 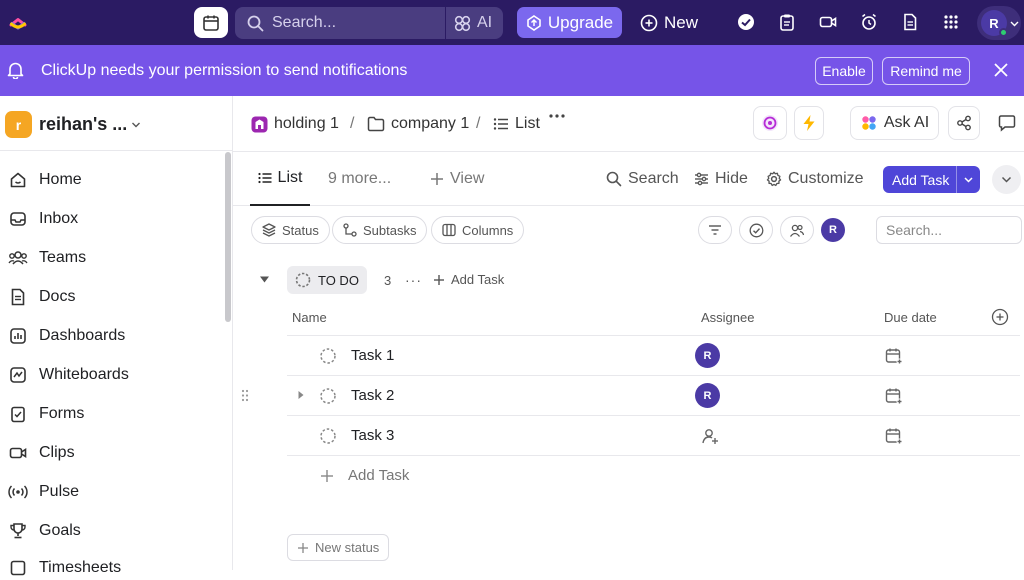 What do you see at coordinates (369, 23) in the screenshot?
I see `global-search: Search... AI` at bounding box center [369, 23].